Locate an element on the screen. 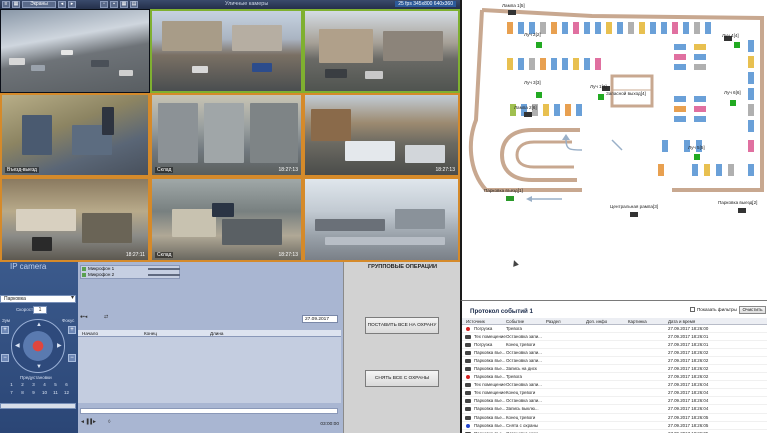 The image size is (767, 433). column-header: Начало is located at coordinates (90, 333).